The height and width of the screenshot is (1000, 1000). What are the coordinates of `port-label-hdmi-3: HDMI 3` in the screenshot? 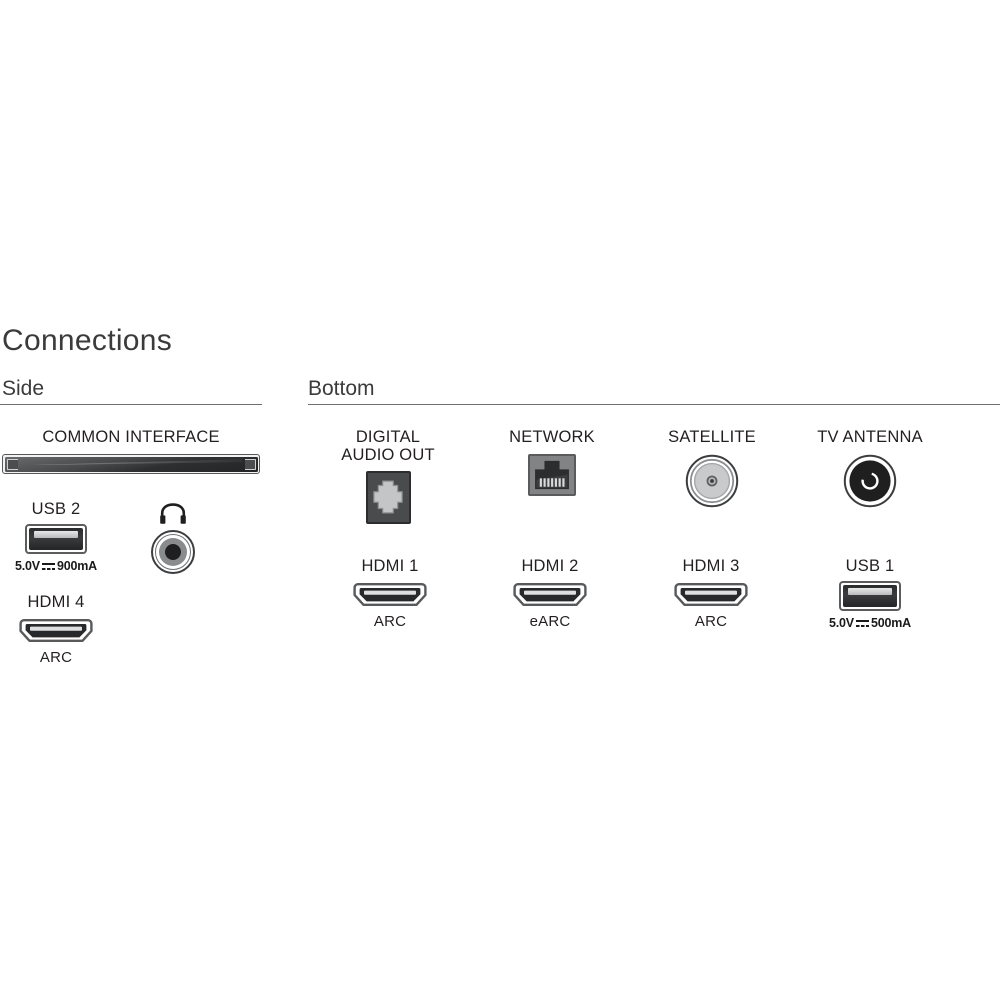 It's located at (711, 566).